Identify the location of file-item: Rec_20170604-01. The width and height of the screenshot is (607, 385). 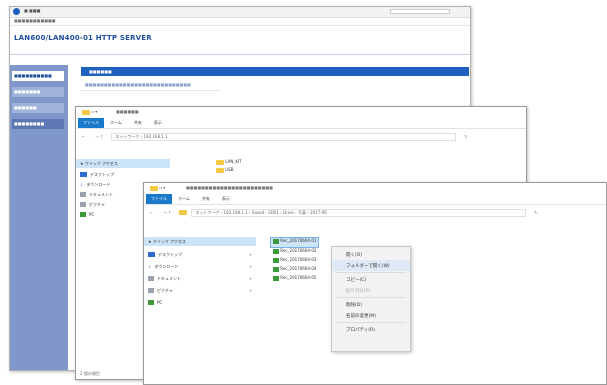
(295, 242).